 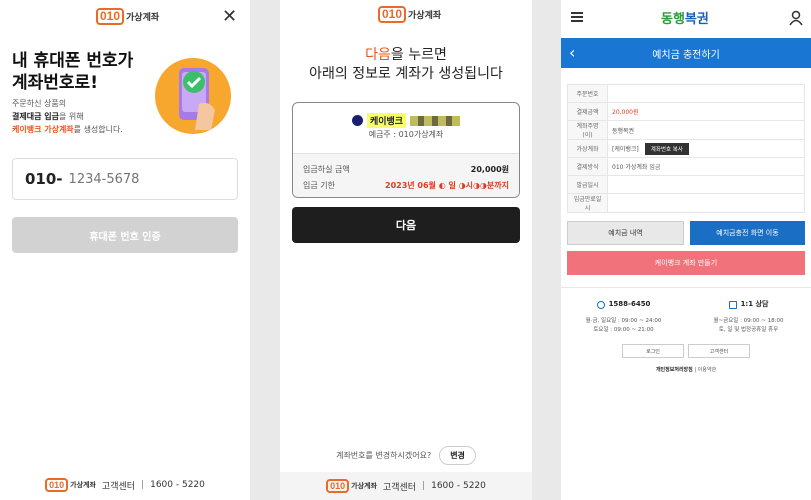 I want to click on close-icon: ✕, so click(x=229, y=16).